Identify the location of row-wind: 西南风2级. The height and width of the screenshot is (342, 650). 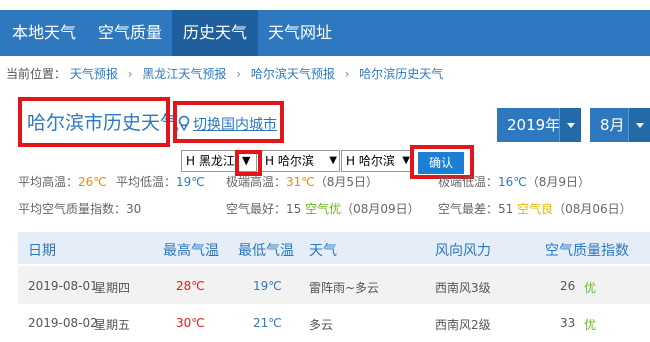
(463, 325).